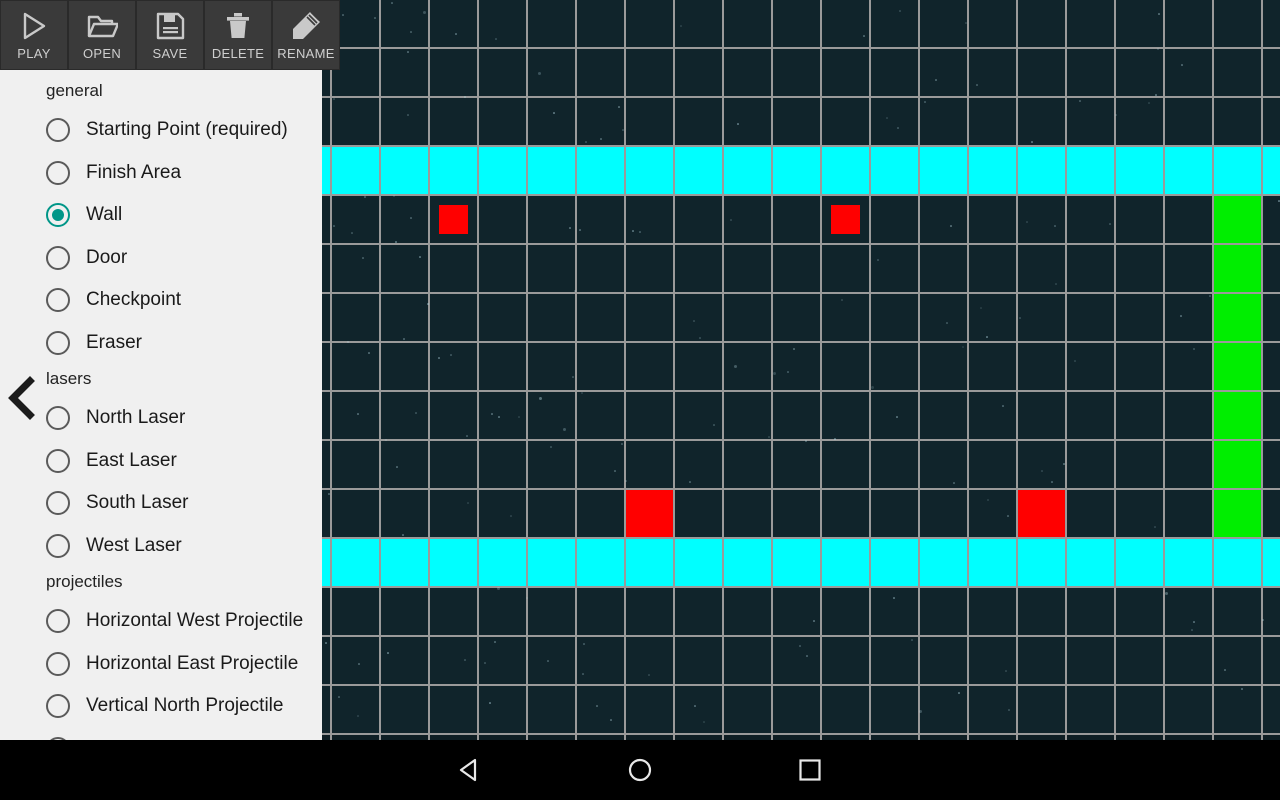 The width and height of the screenshot is (1280, 800). What do you see at coordinates (161, 215) in the screenshot?
I see `palette-option-row: Wall` at bounding box center [161, 215].